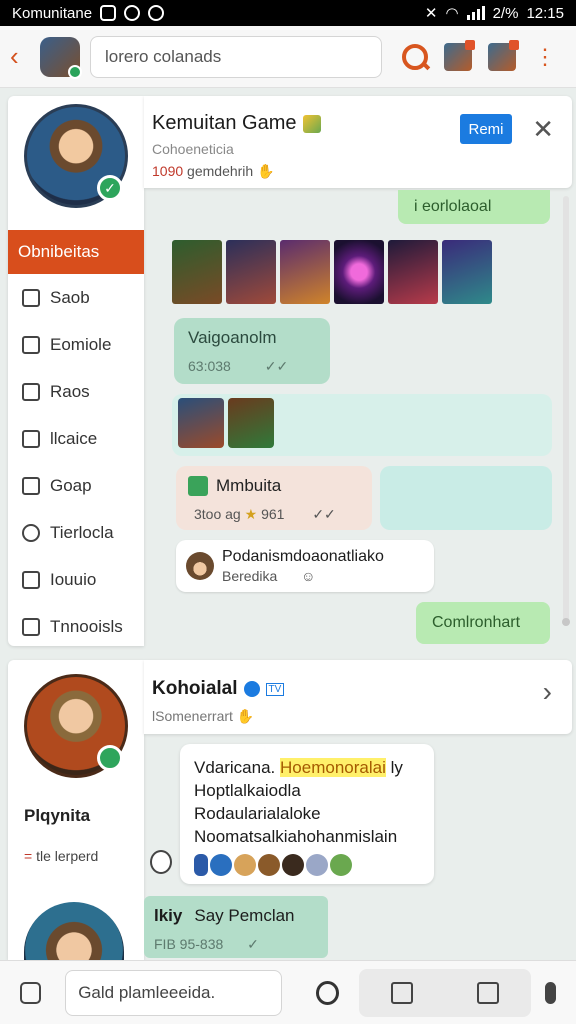  Describe the element at coordinates (276, 366) in the screenshot. I see `double-check-icon: ✓✓` at that location.